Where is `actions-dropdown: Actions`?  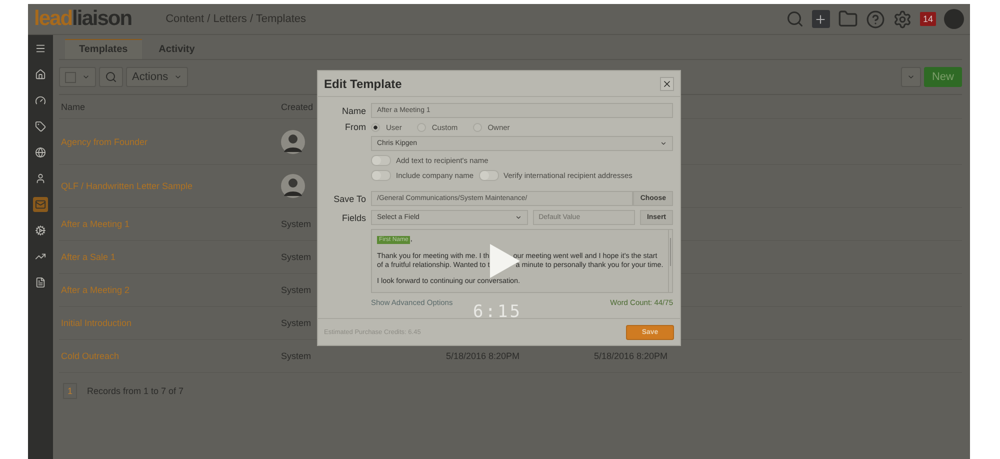
actions-dropdown: Actions is located at coordinates (157, 77).